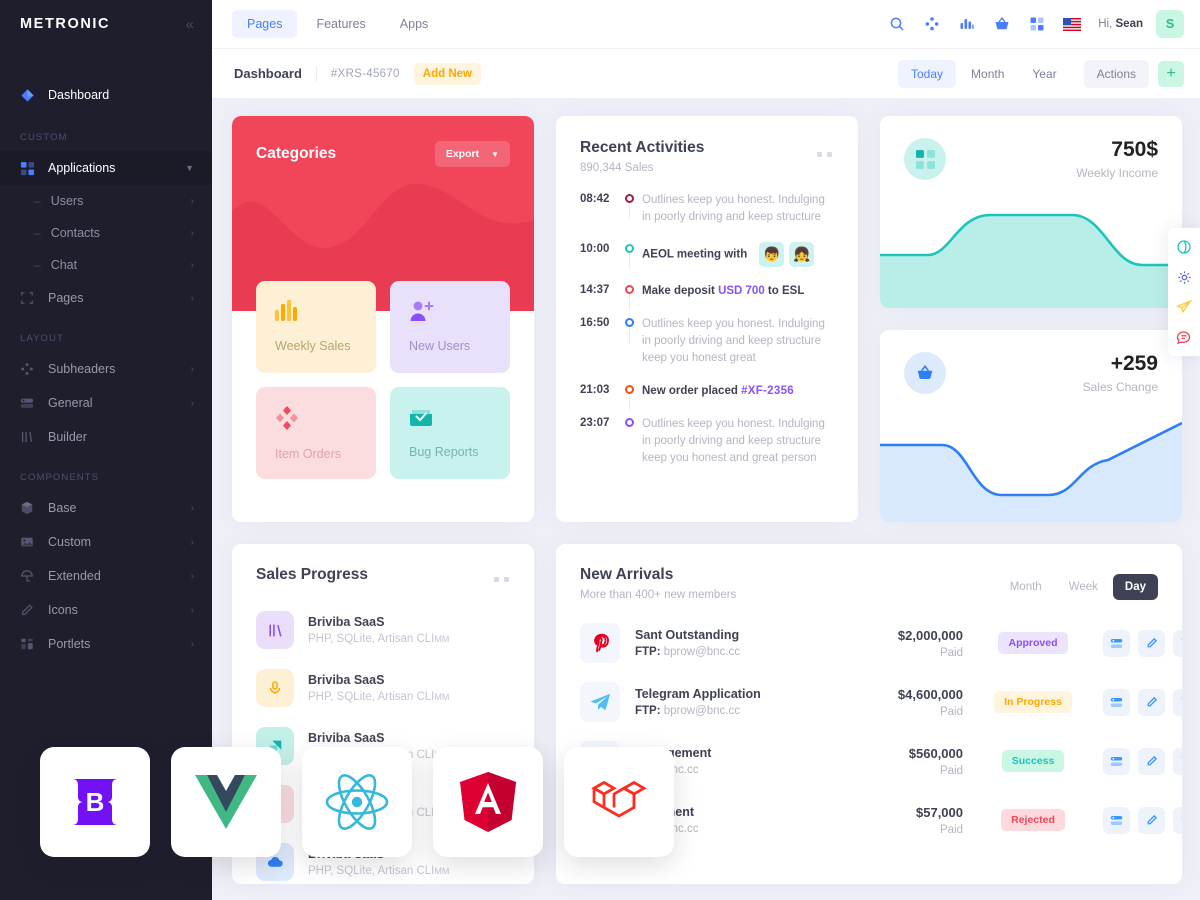  What do you see at coordinates (629, 205) in the screenshot?
I see `timeline-marker` at bounding box center [629, 205].